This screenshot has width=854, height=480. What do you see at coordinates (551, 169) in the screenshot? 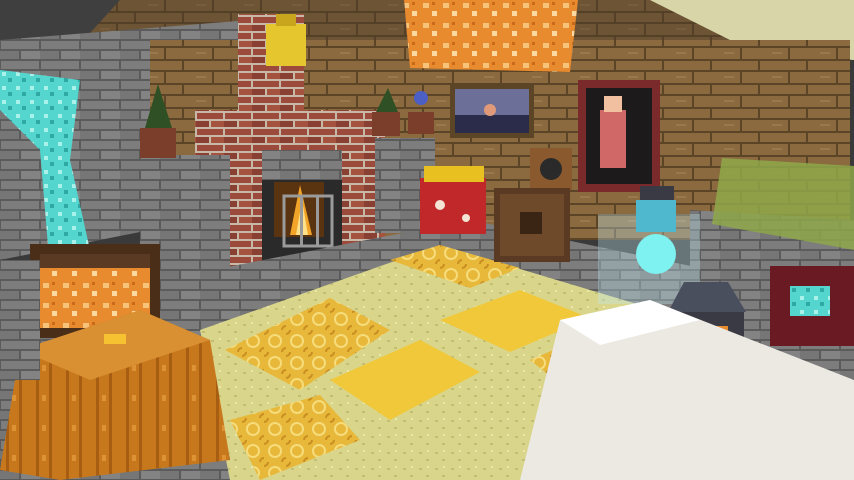
I see `item-frame` at bounding box center [551, 169].